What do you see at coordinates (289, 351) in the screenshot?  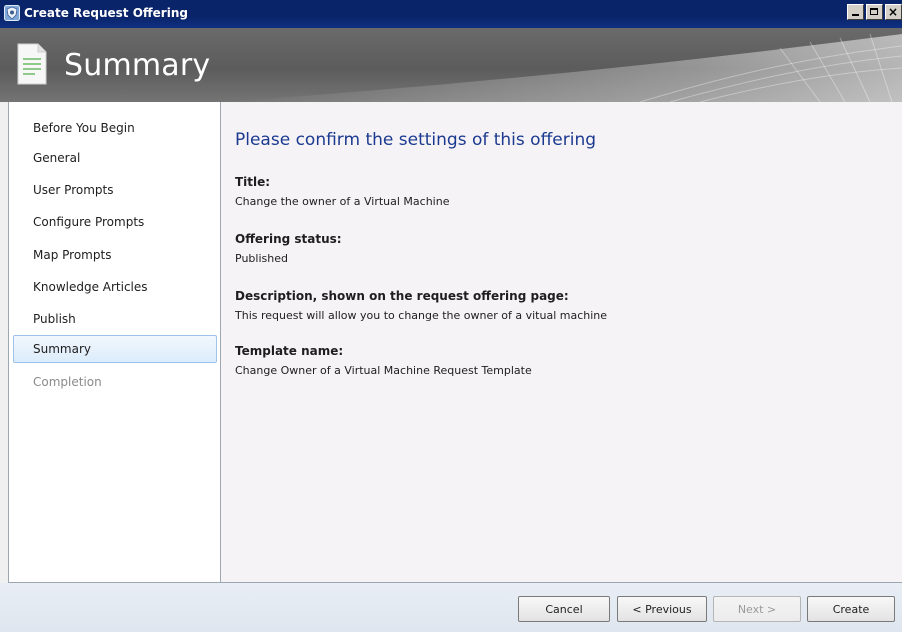 I see `template-name-label: Template name:` at bounding box center [289, 351].